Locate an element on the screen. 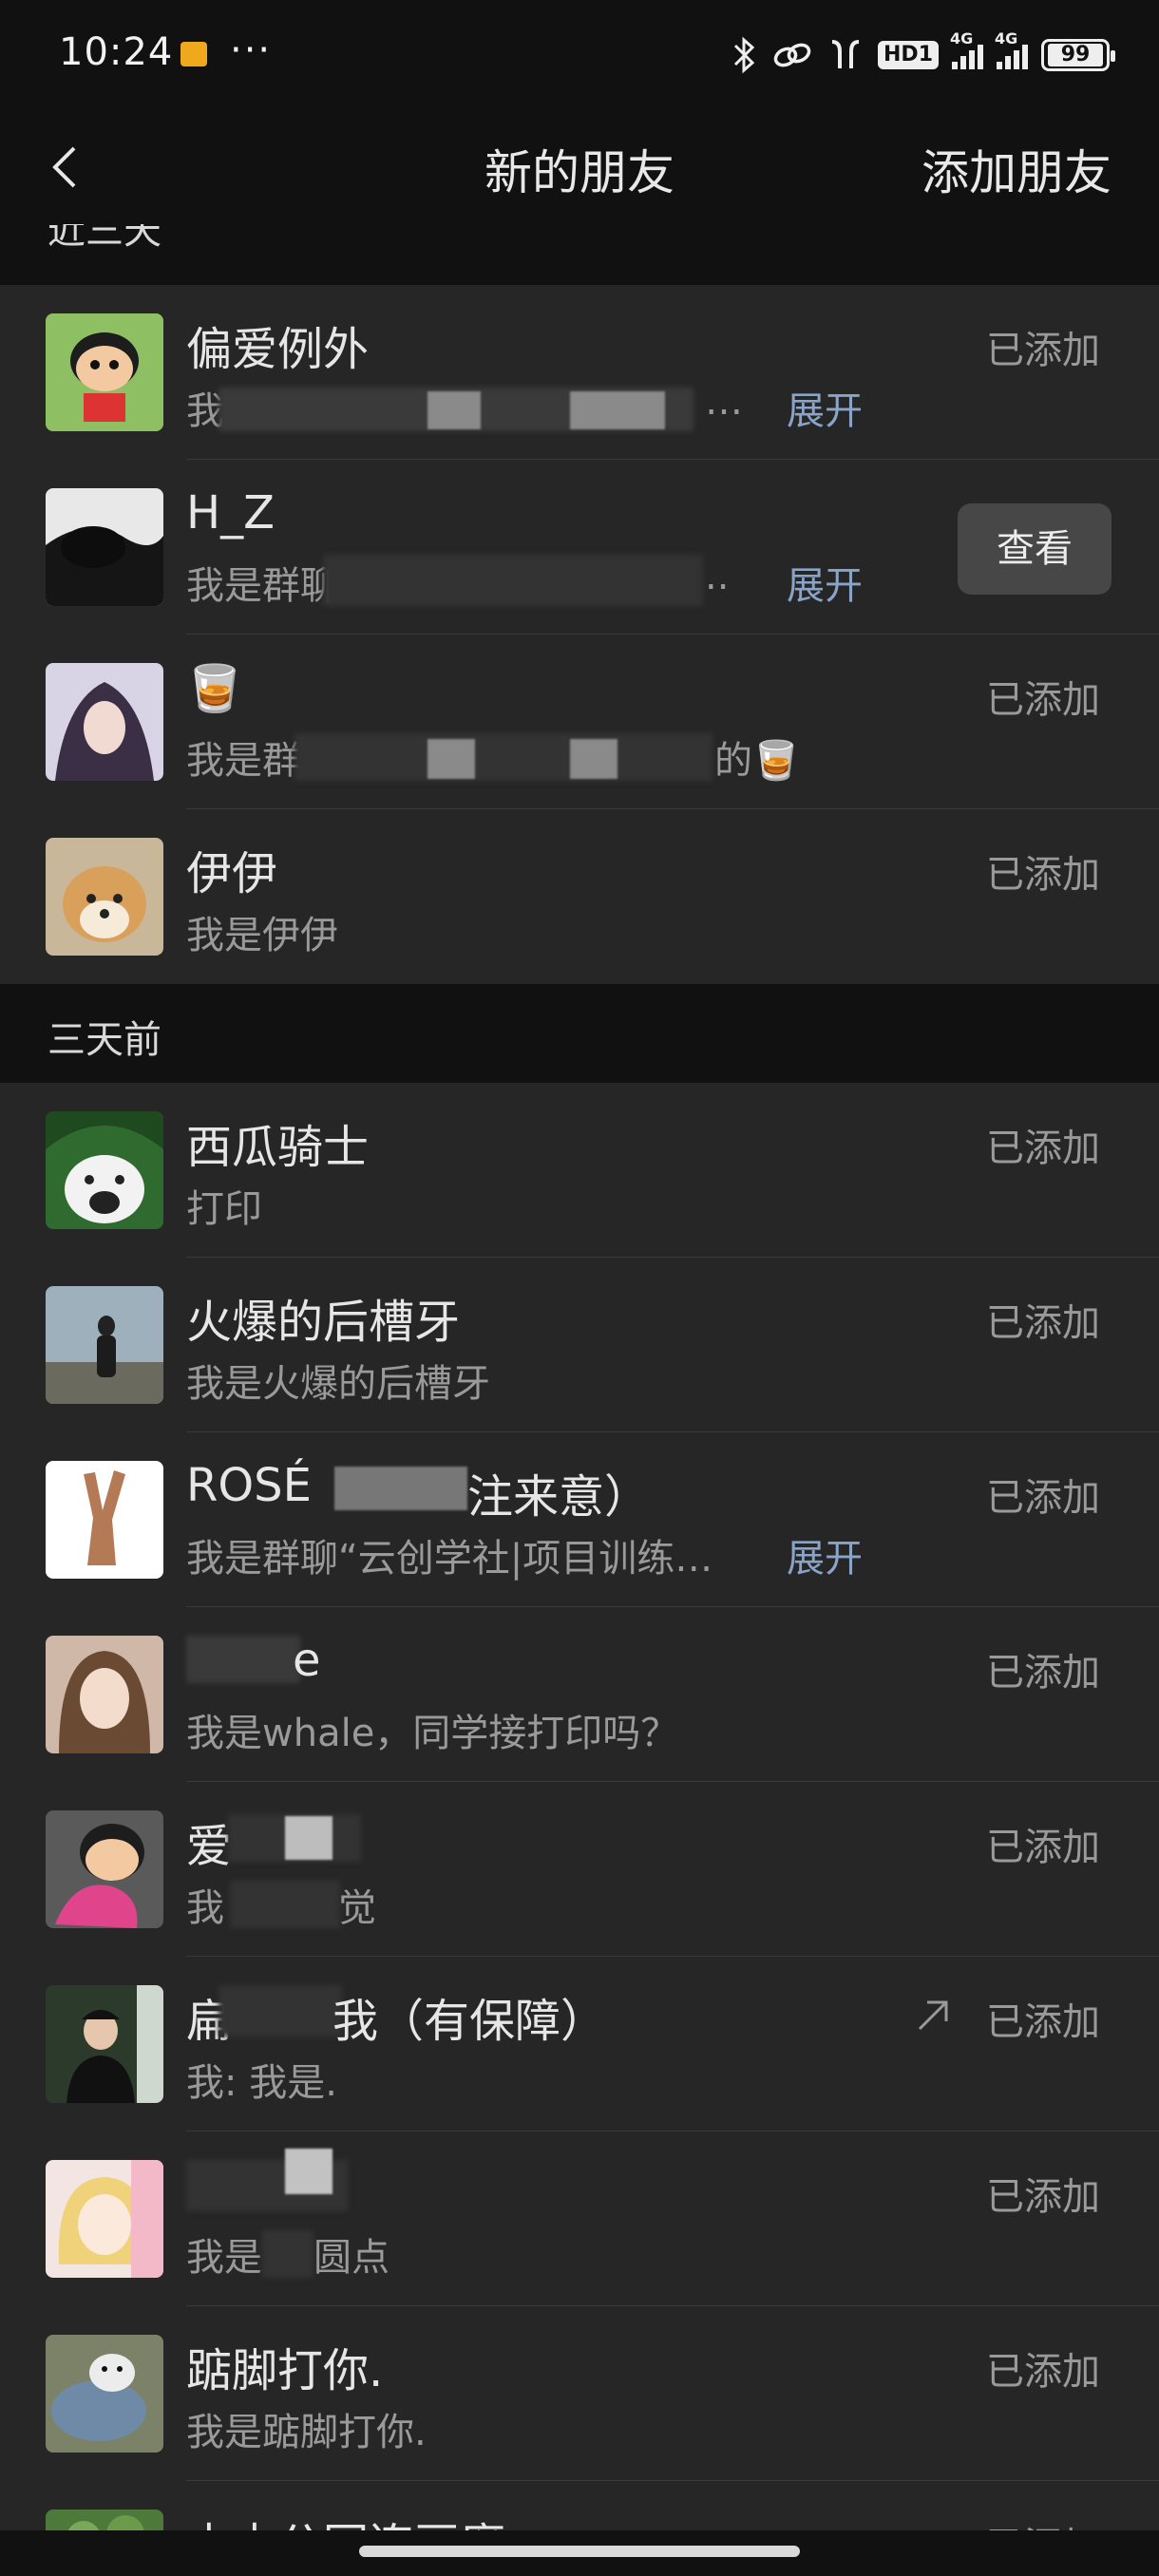 This screenshot has width=1159, height=2576. request-message: 打印 is located at coordinates (224, 1209).